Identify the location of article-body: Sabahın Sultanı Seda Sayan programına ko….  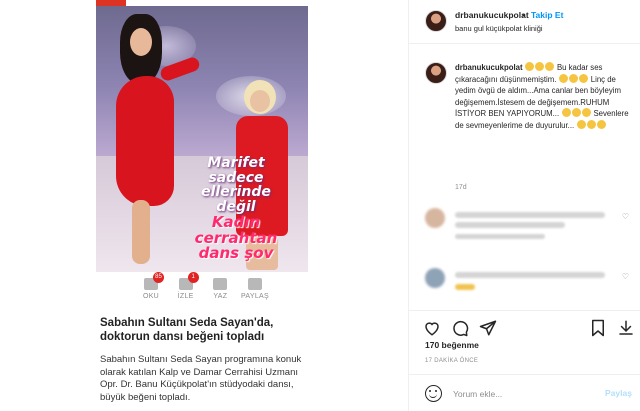
(201, 378).